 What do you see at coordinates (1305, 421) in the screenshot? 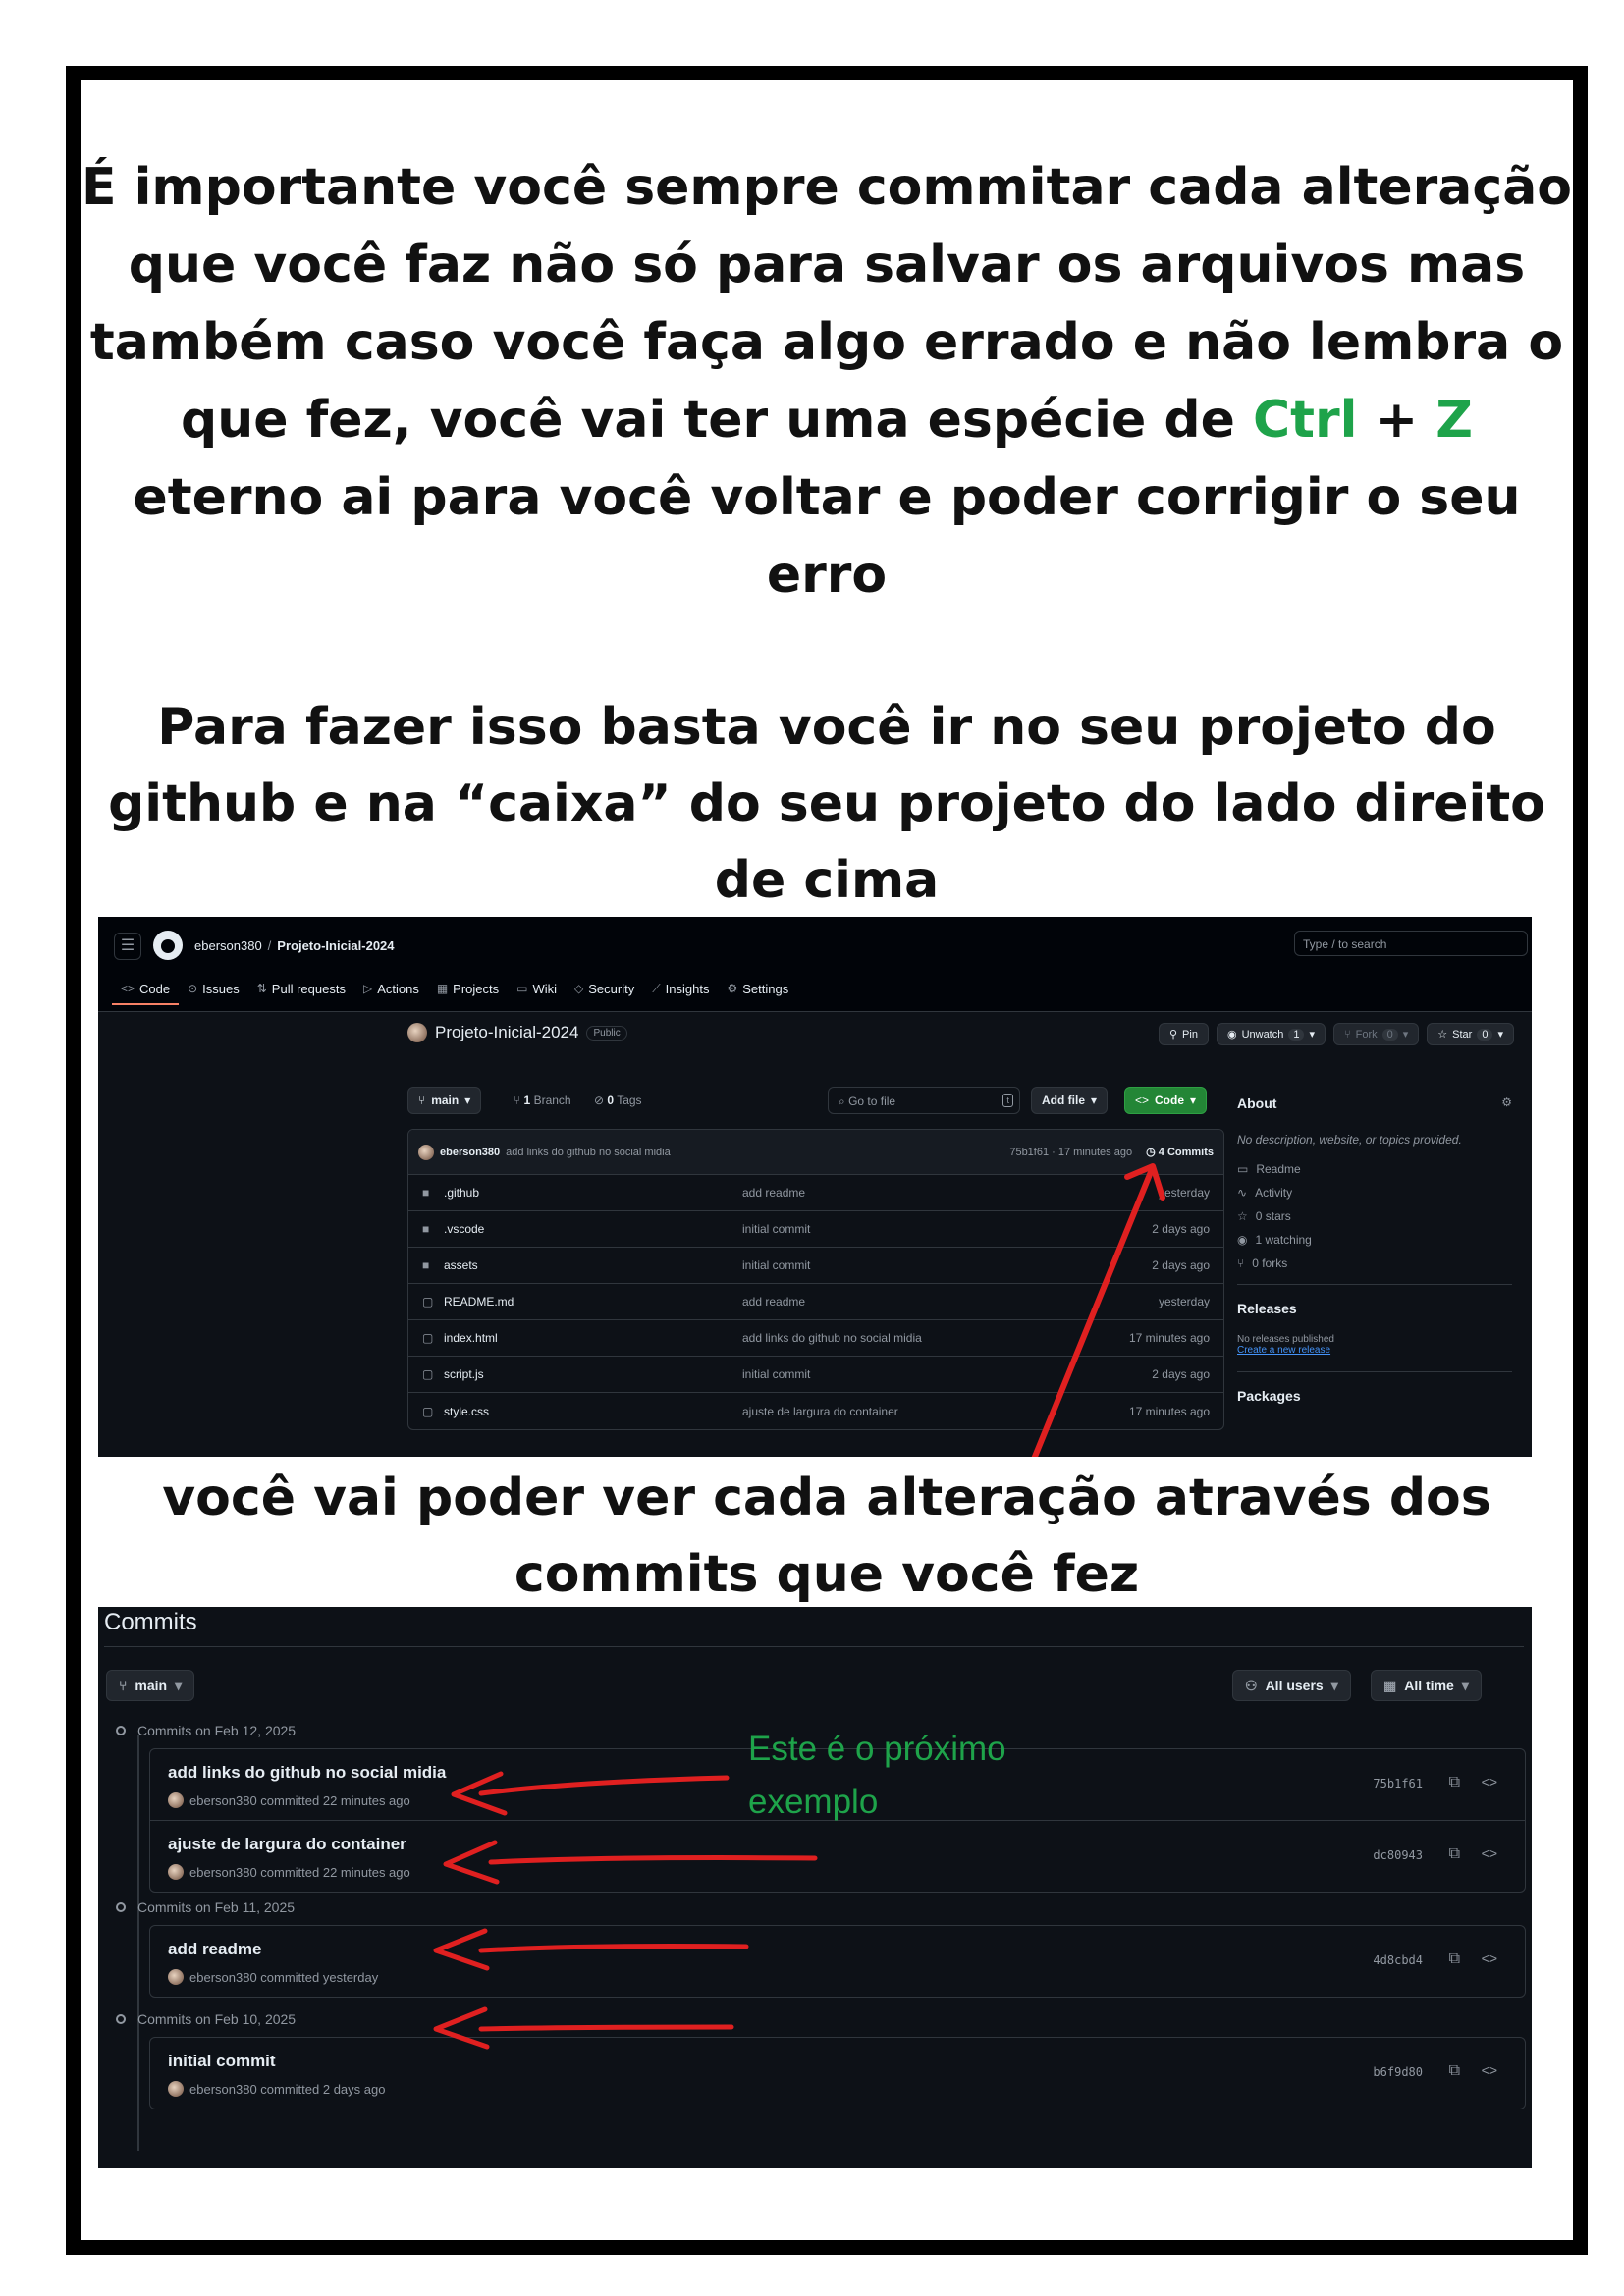
I see `ctrl-highlight: Ctrl` at bounding box center [1305, 421].